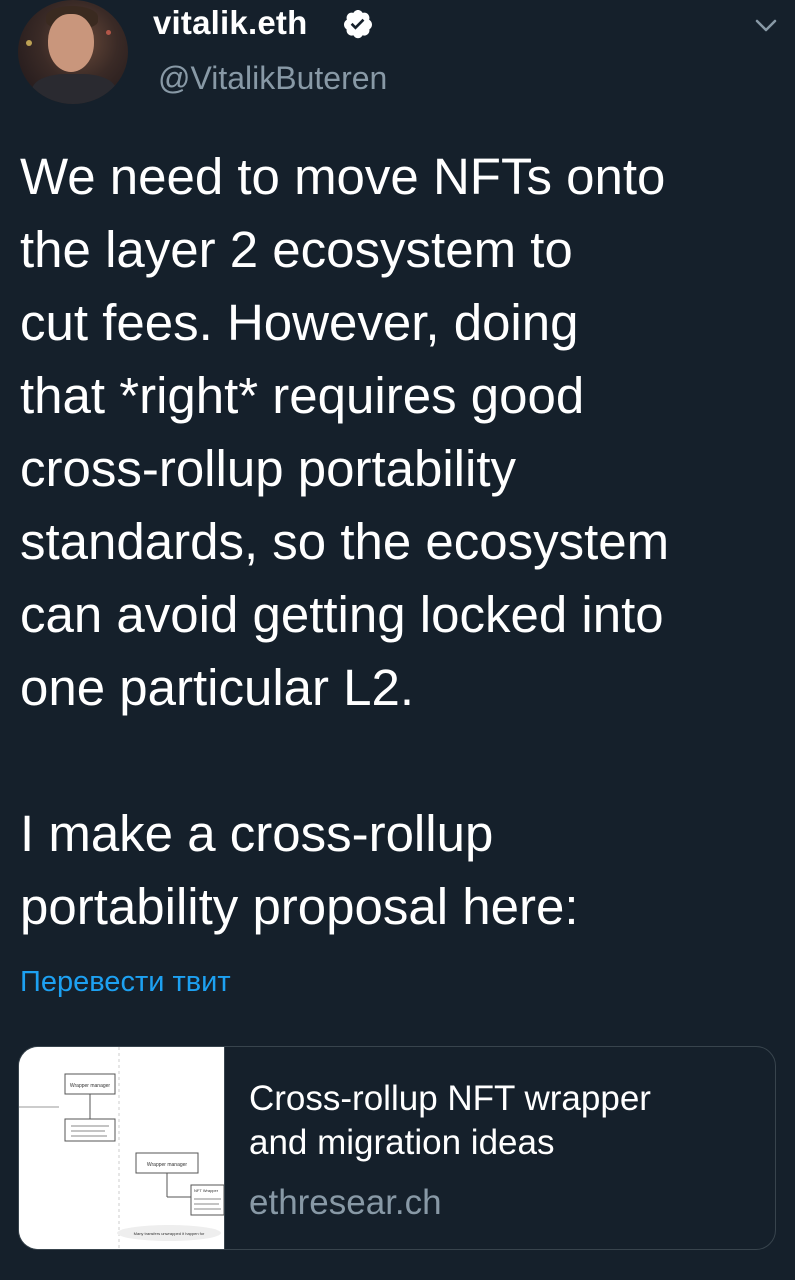 The width and height of the screenshot is (795, 1280). Describe the element at coordinates (73, 52) in the screenshot. I see `avatar` at that location.